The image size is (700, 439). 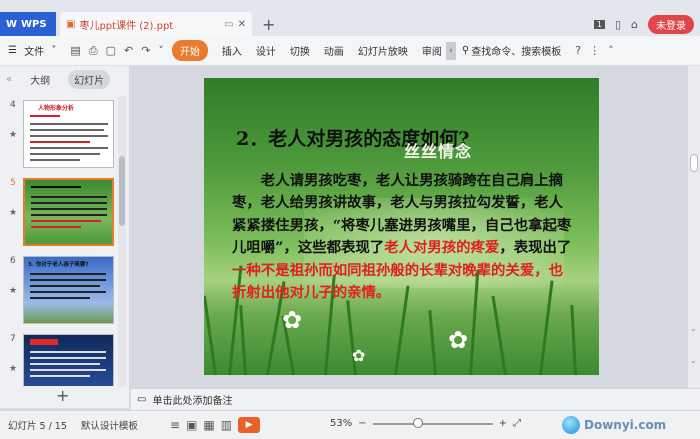 I want to click on login-button: 未登录, so click(x=671, y=24).